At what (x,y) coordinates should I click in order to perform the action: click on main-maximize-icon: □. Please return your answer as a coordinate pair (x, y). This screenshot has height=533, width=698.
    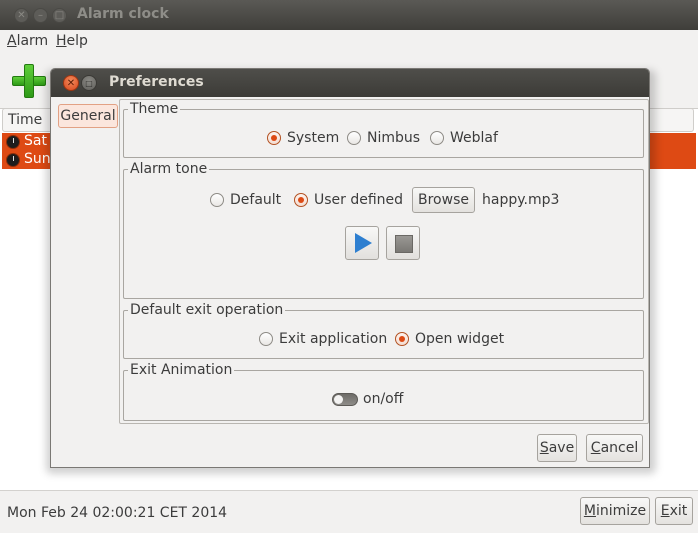
    Looking at the image, I should click on (59, 15).